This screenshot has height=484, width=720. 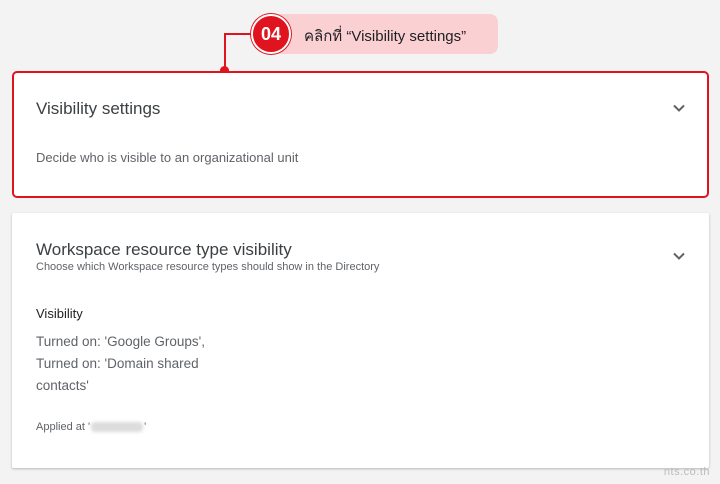 What do you see at coordinates (98, 108) in the screenshot?
I see `visibility-settings-title: Visibility settings` at bounding box center [98, 108].